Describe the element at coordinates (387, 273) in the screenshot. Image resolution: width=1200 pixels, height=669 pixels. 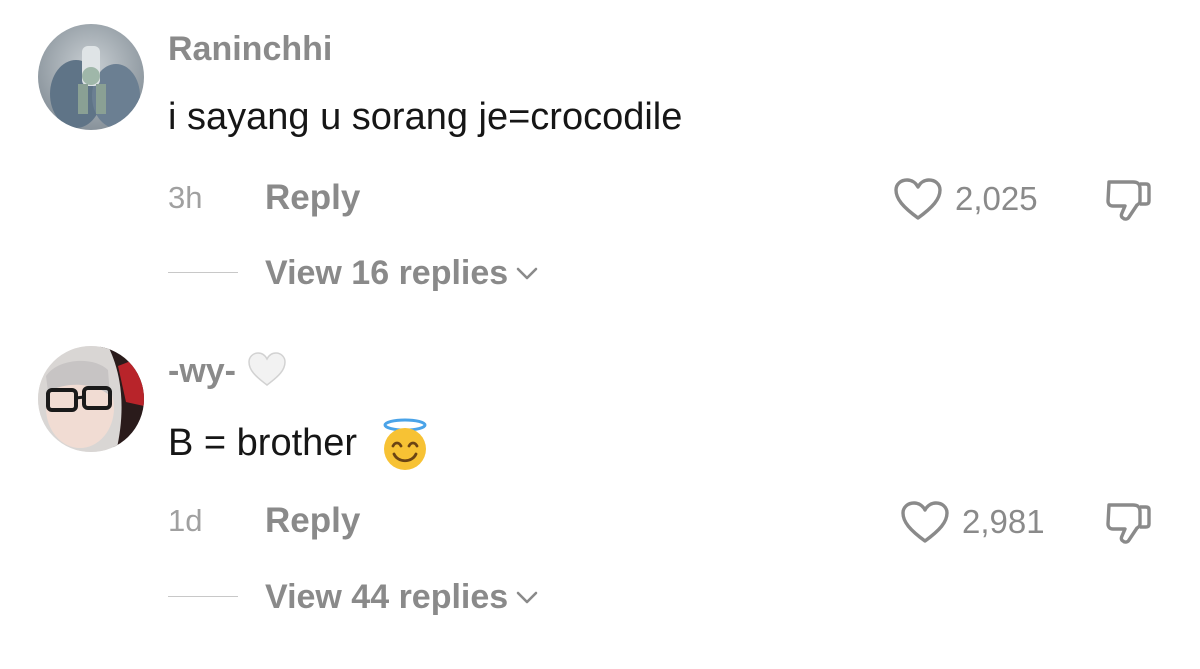
I see `view-replies-label: View 16 replies` at that location.